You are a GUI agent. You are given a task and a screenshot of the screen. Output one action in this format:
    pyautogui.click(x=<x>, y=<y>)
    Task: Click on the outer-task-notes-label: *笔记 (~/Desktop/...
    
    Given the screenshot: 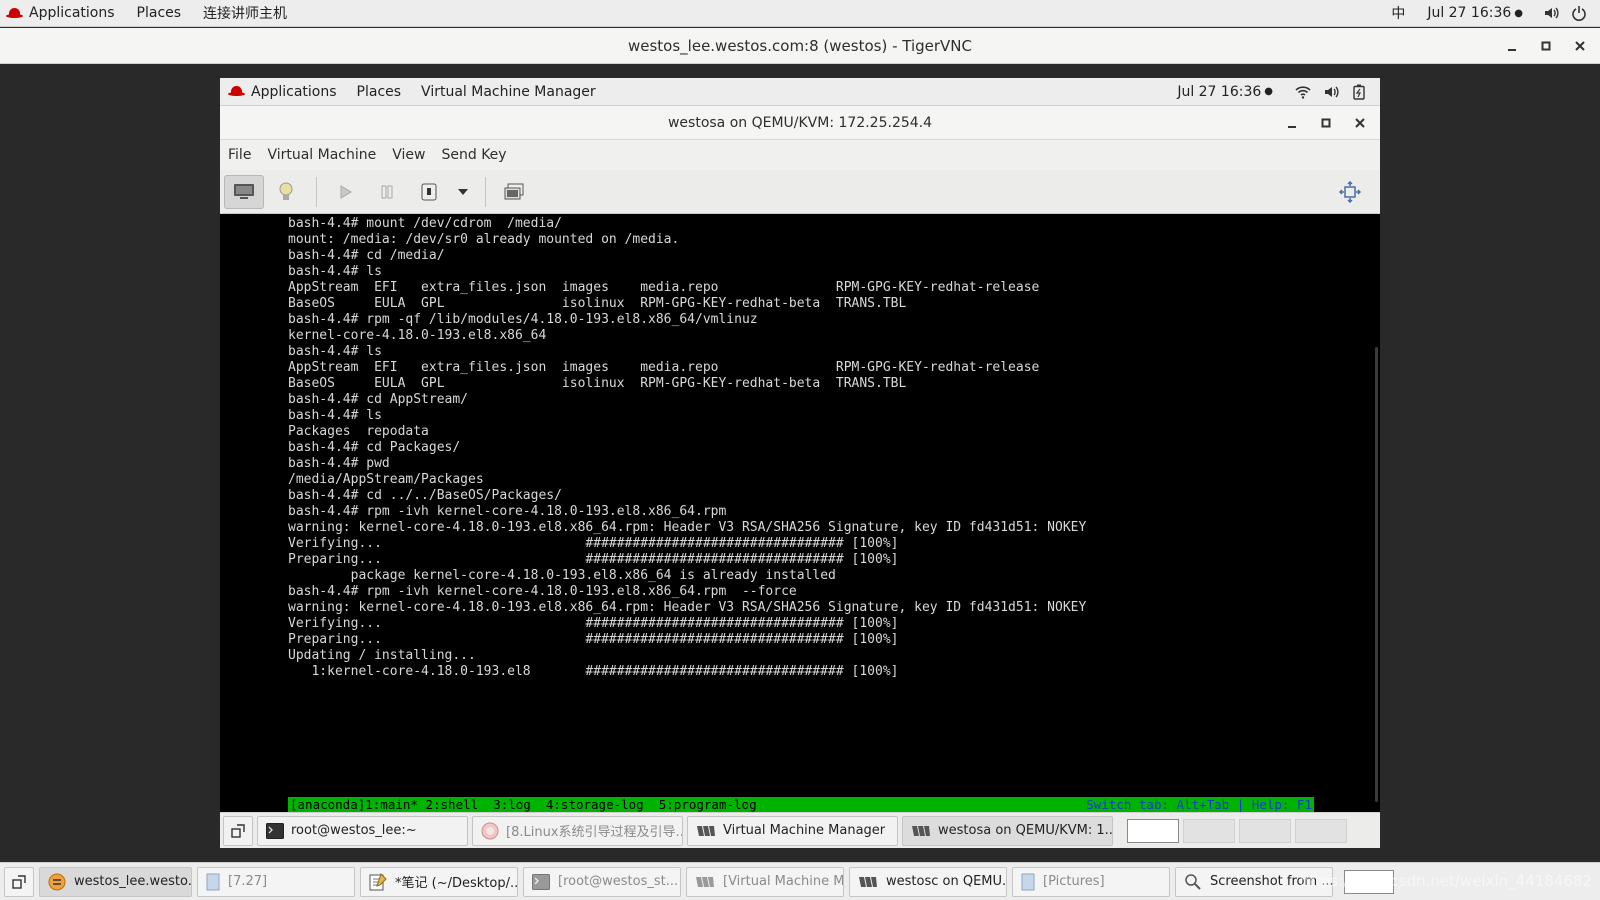 What is the action you would take?
    pyautogui.click(x=456, y=883)
    